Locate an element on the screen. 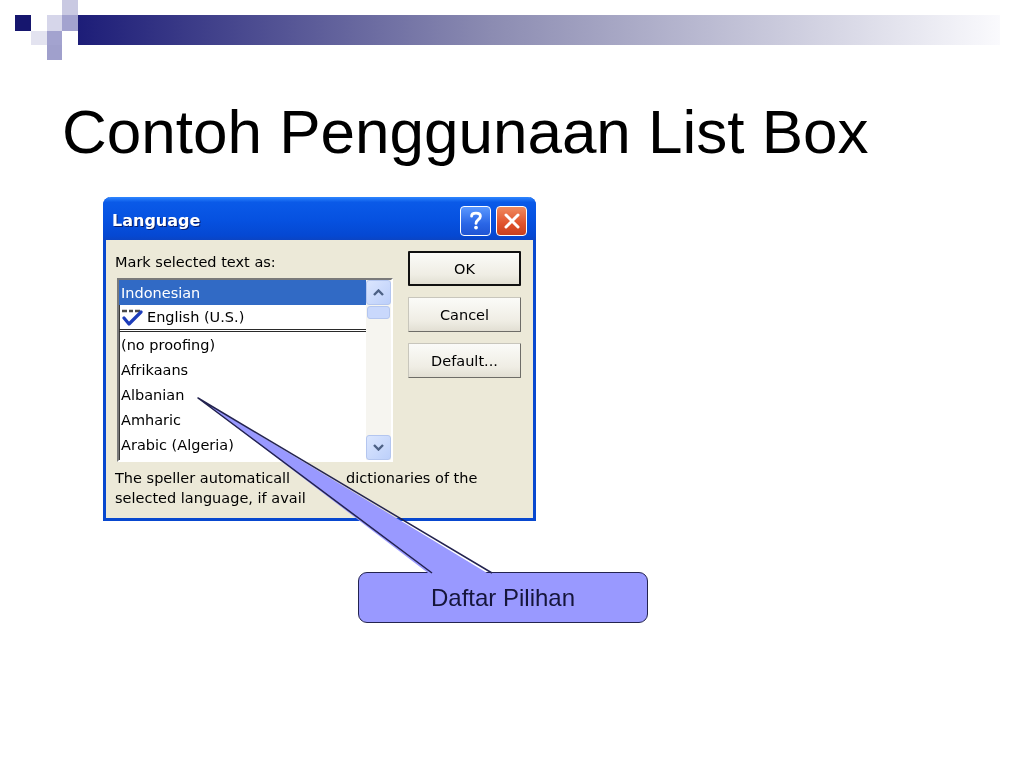 This screenshot has width=1024, height=768. list-item: Indonesian is located at coordinates (242, 292).